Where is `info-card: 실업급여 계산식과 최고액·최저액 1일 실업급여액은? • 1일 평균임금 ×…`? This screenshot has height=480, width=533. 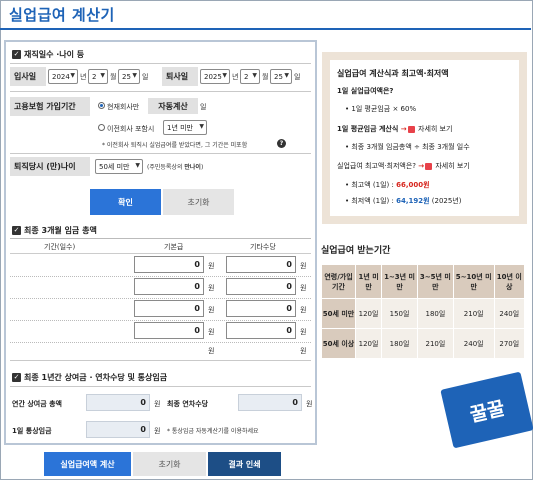
info-card: 실업급여 계산식과 최고액·최저액 1일 실업급여액은? • 1일 평균임금 ×… is located at coordinates (424, 138).